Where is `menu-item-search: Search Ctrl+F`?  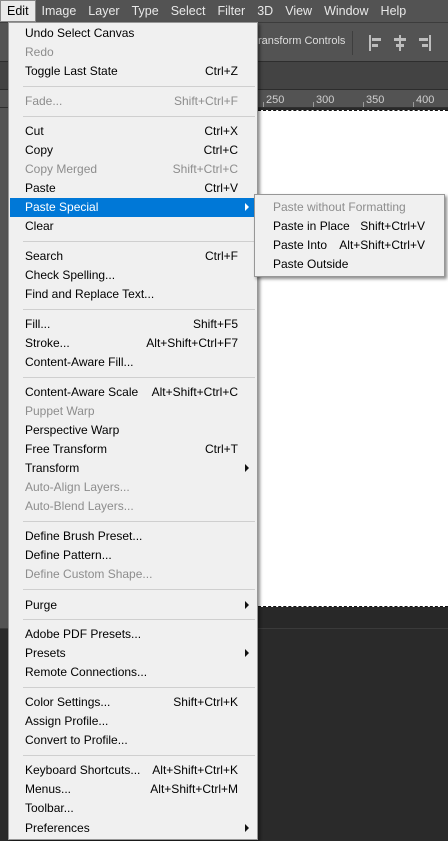 menu-item-search: Search Ctrl+F is located at coordinates (133, 256).